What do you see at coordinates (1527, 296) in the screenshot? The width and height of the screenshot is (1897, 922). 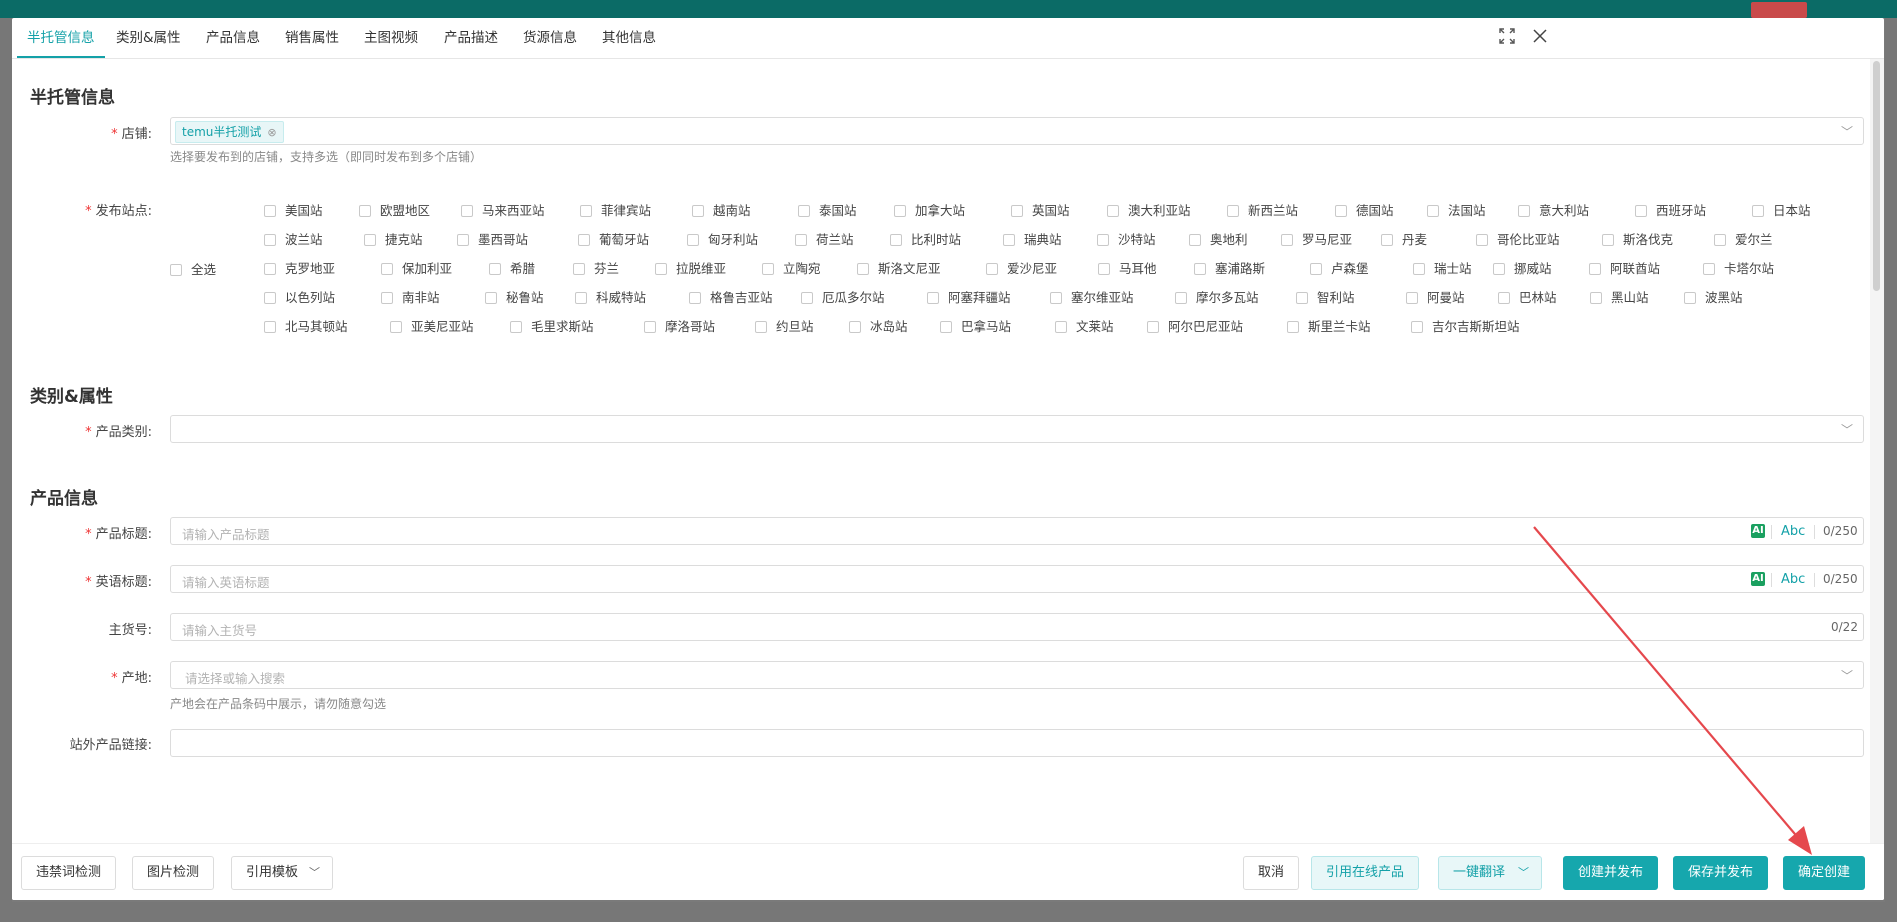 I see `site-checkbox: 巴林站` at bounding box center [1527, 296].